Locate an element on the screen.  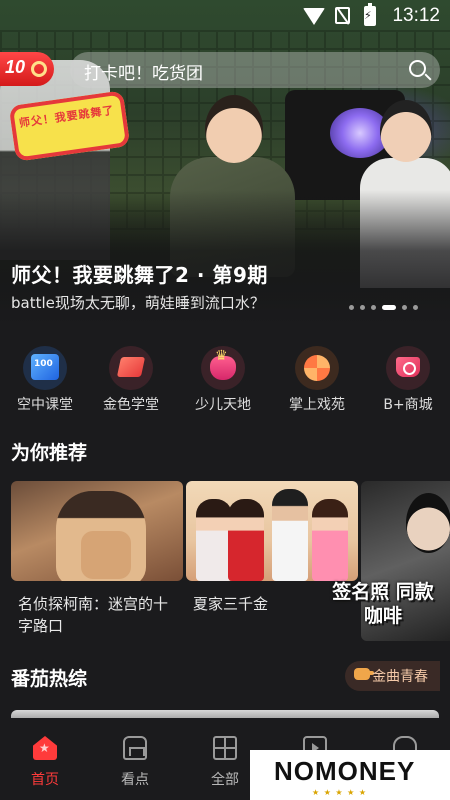
nav-label: 首页 is located at coordinates (45, 780).